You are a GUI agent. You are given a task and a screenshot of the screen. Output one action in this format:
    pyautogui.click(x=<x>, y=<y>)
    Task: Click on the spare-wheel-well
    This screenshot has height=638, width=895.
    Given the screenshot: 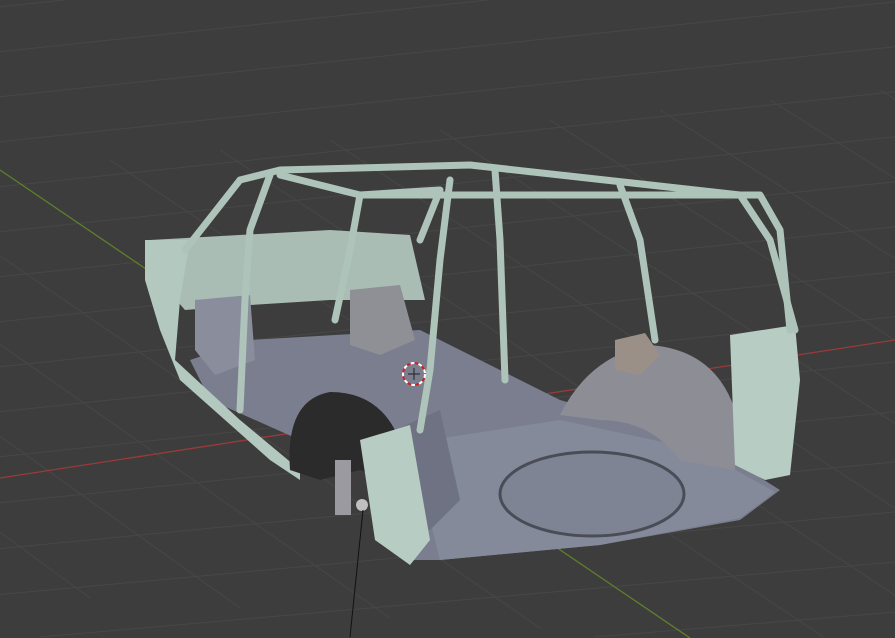 What is the action you would take?
    pyautogui.click(x=592, y=494)
    